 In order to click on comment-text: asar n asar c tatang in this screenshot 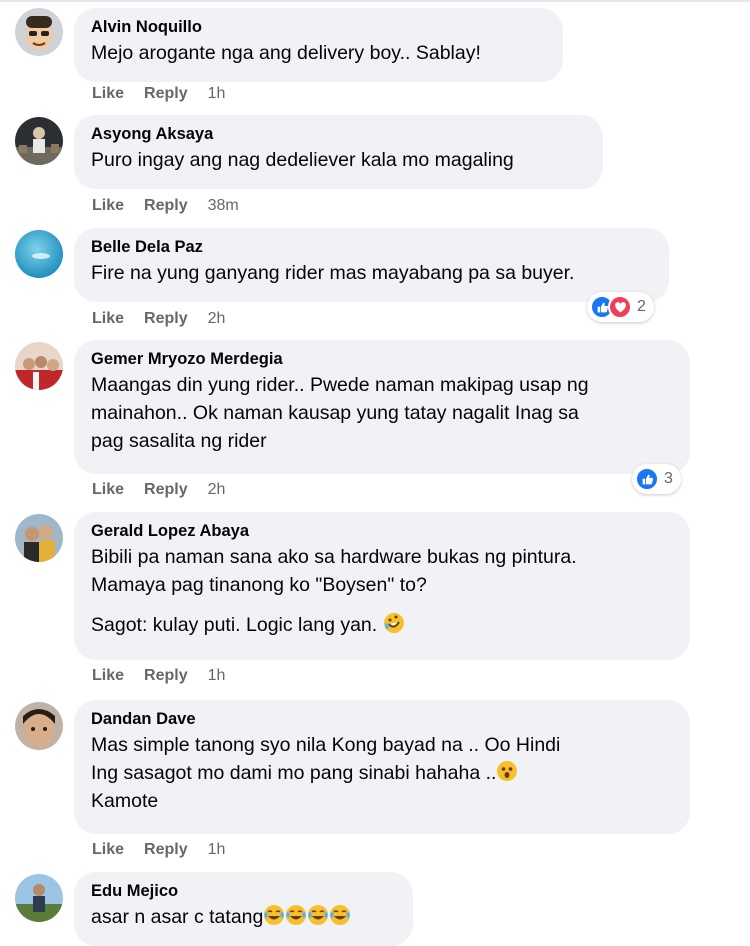, I will do `click(243, 917)`.